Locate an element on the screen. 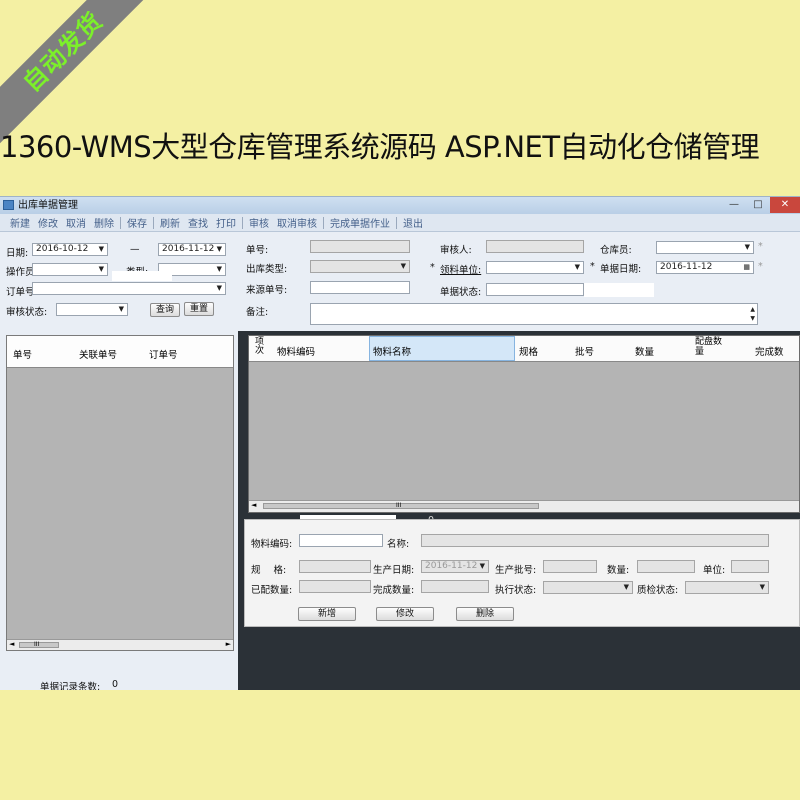  spec-field is located at coordinates (335, 566).